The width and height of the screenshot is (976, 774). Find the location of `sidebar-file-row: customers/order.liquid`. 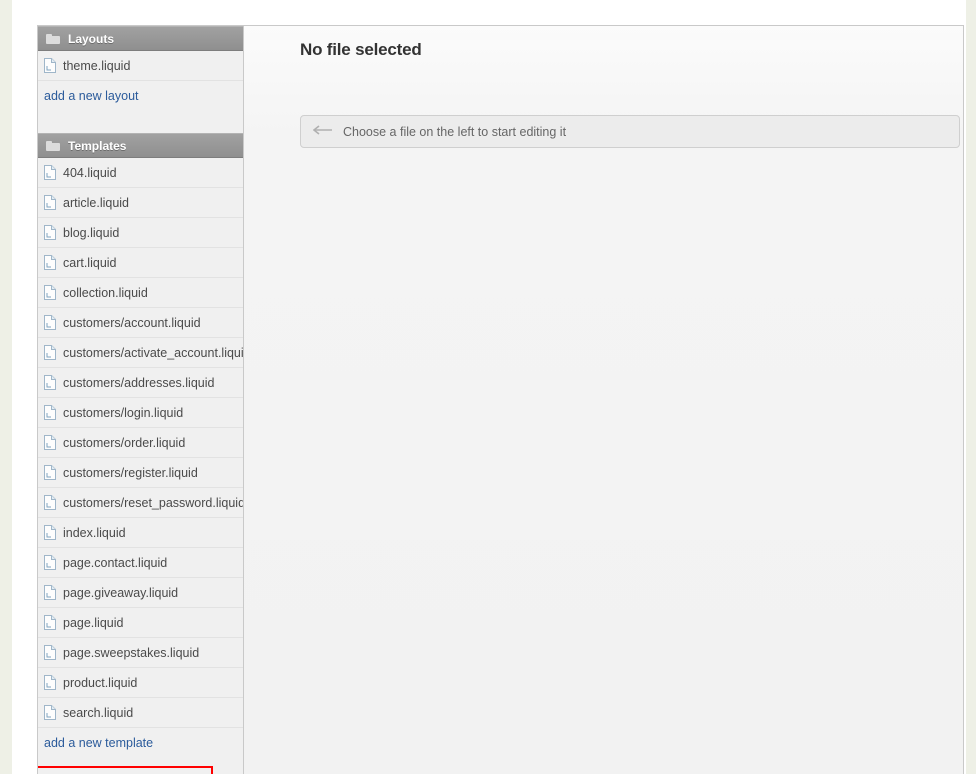

sidebar-file-row: customers/order.liquid is located at coordinates (140, 443).